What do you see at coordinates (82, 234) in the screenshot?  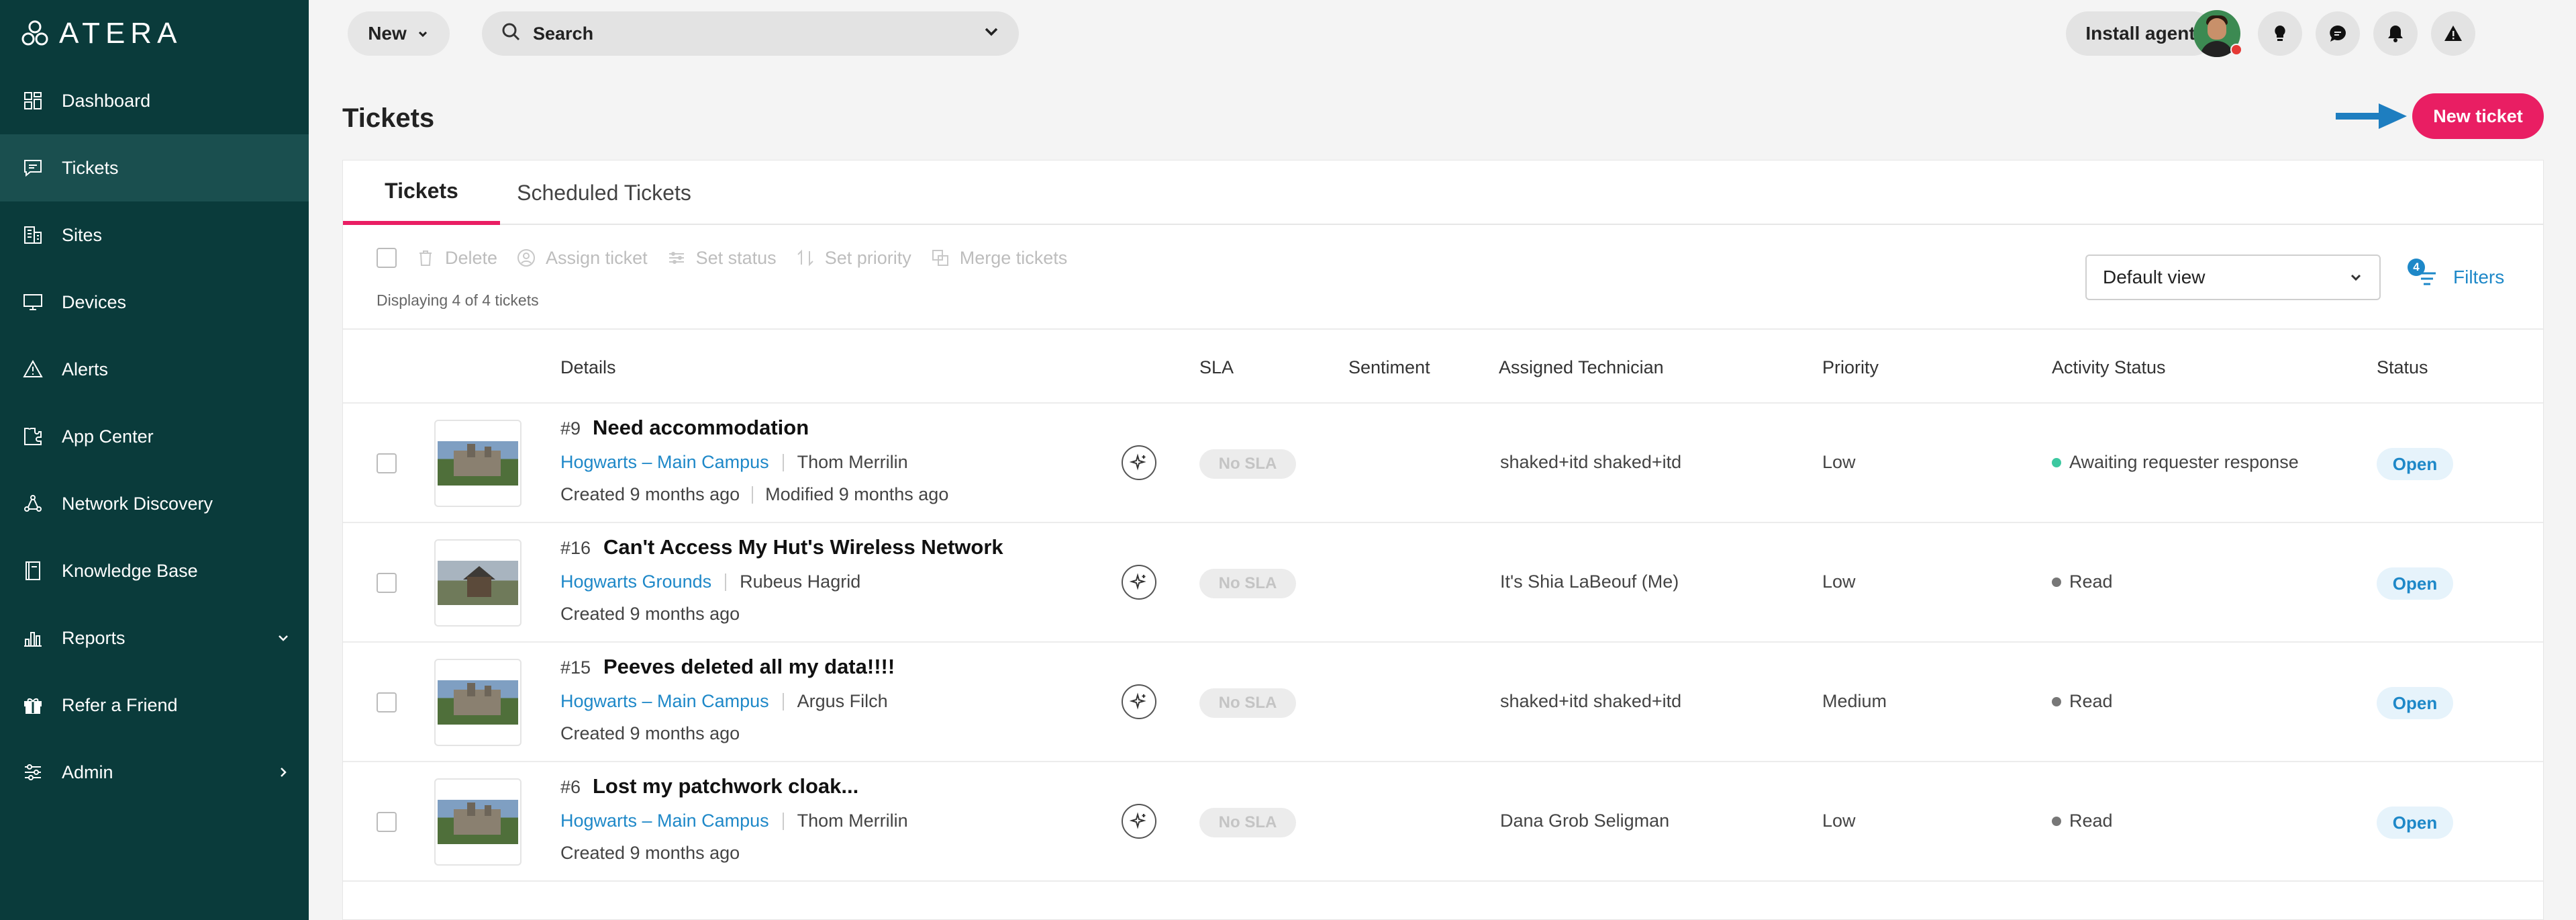 I see `sidebar-item-label: Sites` at bounding box center [82, 234].